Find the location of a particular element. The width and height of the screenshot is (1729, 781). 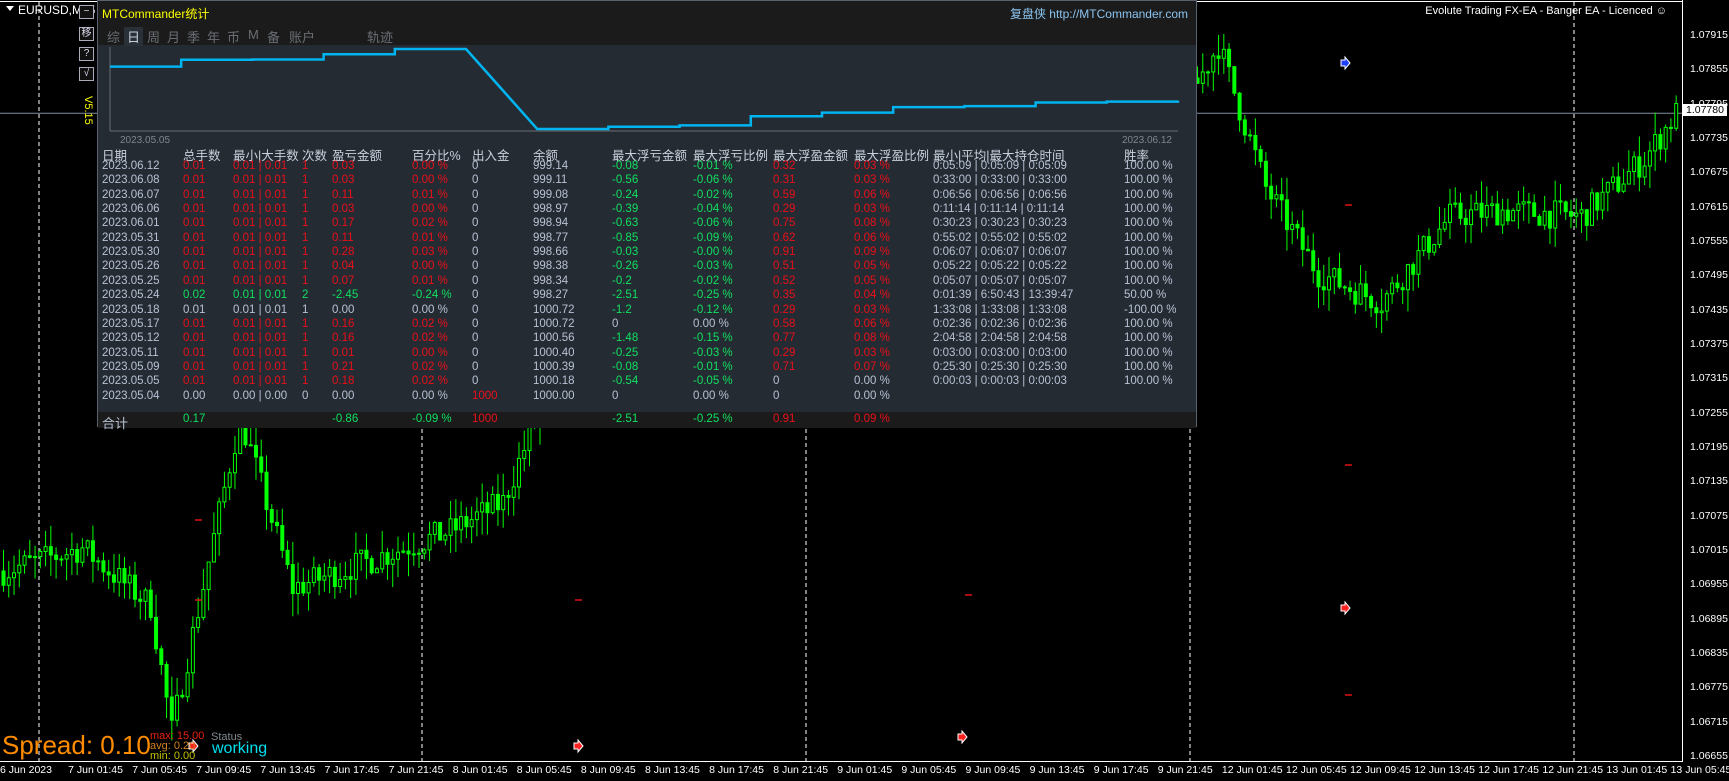

sell-arrow-icon is located at coordinates (1345, 608).